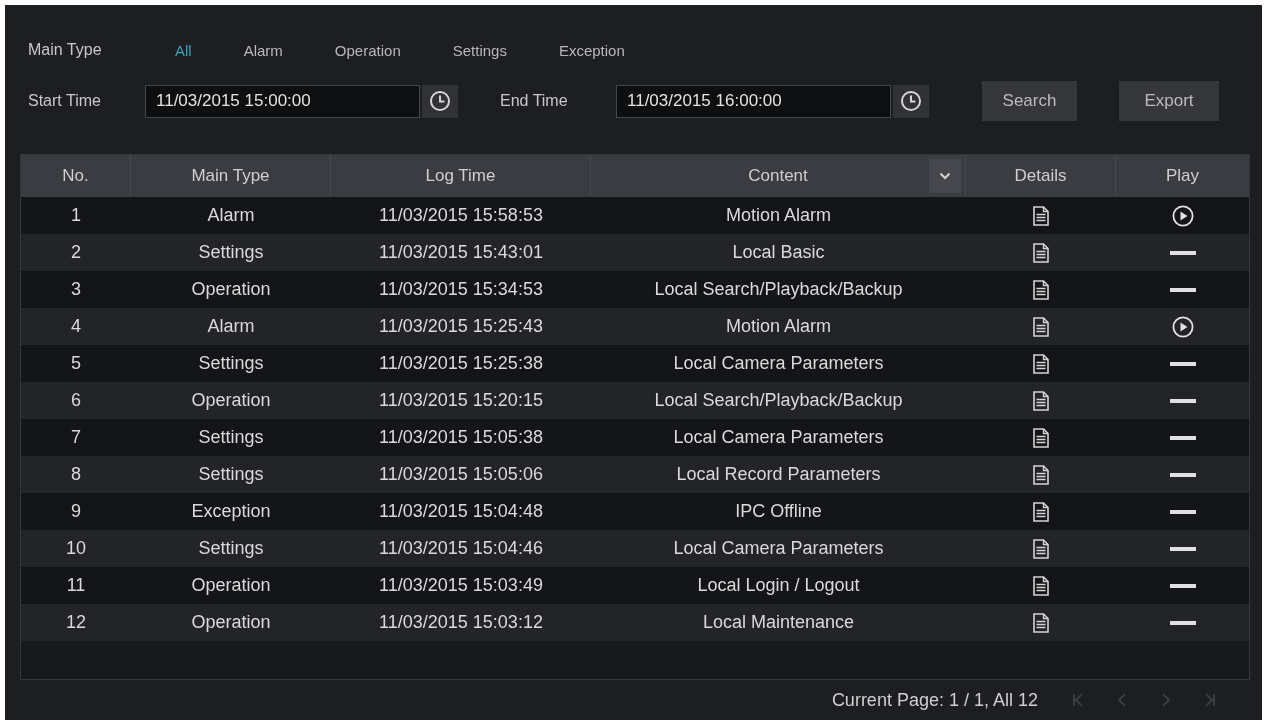  Describe the element at coordinates (461, 289) in the screenshot. I see `table-cell: 11/03/2015 15:34:53` at that location.